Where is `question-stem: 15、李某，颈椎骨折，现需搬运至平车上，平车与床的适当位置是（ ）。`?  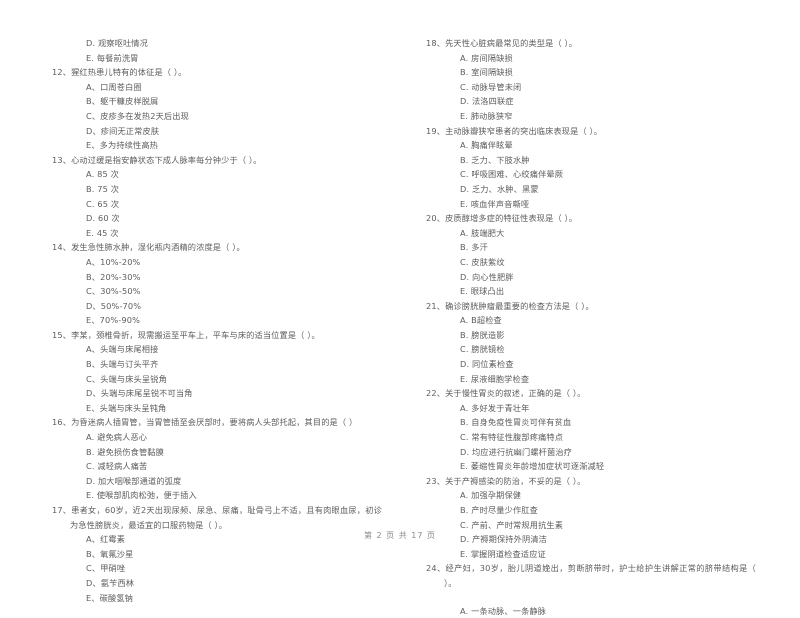
question-stem: 15、李某，颈椎骨折，现需搬运至平车上，平车与床的适当位置是（ ）。 is located at coordinates (217, 335).